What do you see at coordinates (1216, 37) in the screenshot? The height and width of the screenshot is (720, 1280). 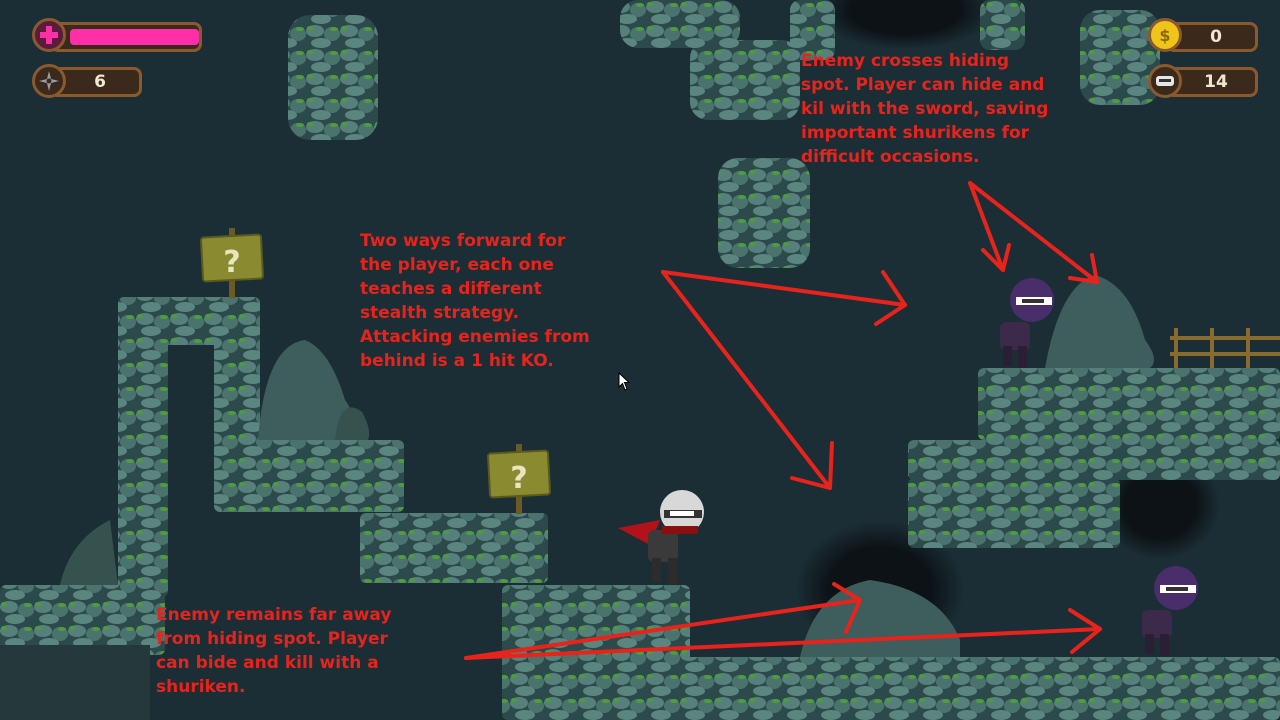 I see `coin-count: 0` at bounding box center [1216, 37].